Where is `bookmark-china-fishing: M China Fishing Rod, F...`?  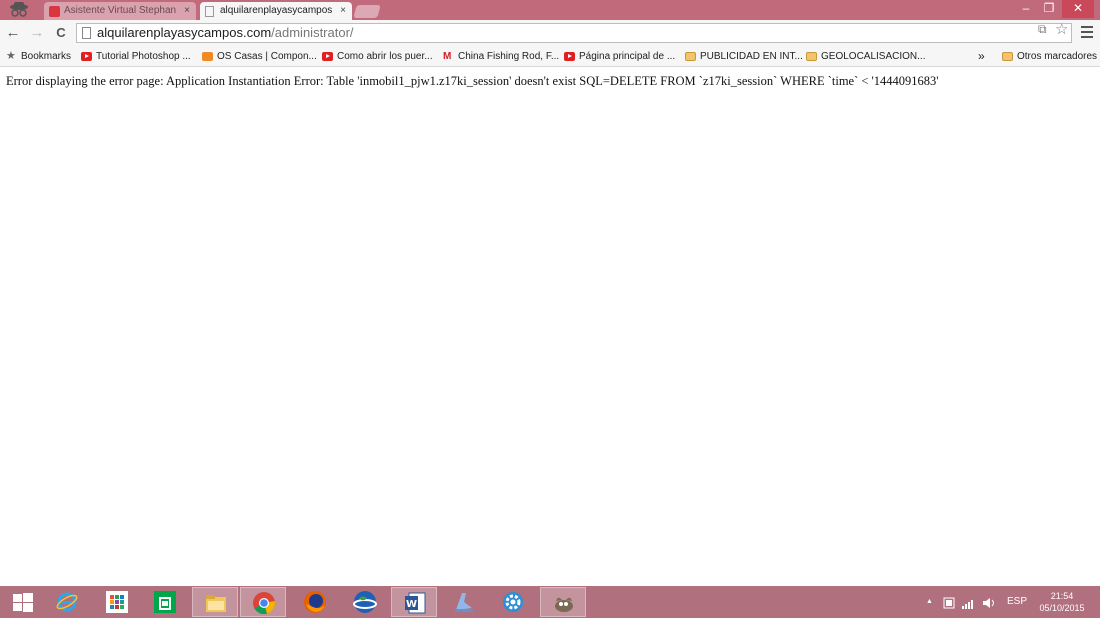 bookmark-china-fishing: M China Fishing Rod, F... is located at coordinates (501, 56).